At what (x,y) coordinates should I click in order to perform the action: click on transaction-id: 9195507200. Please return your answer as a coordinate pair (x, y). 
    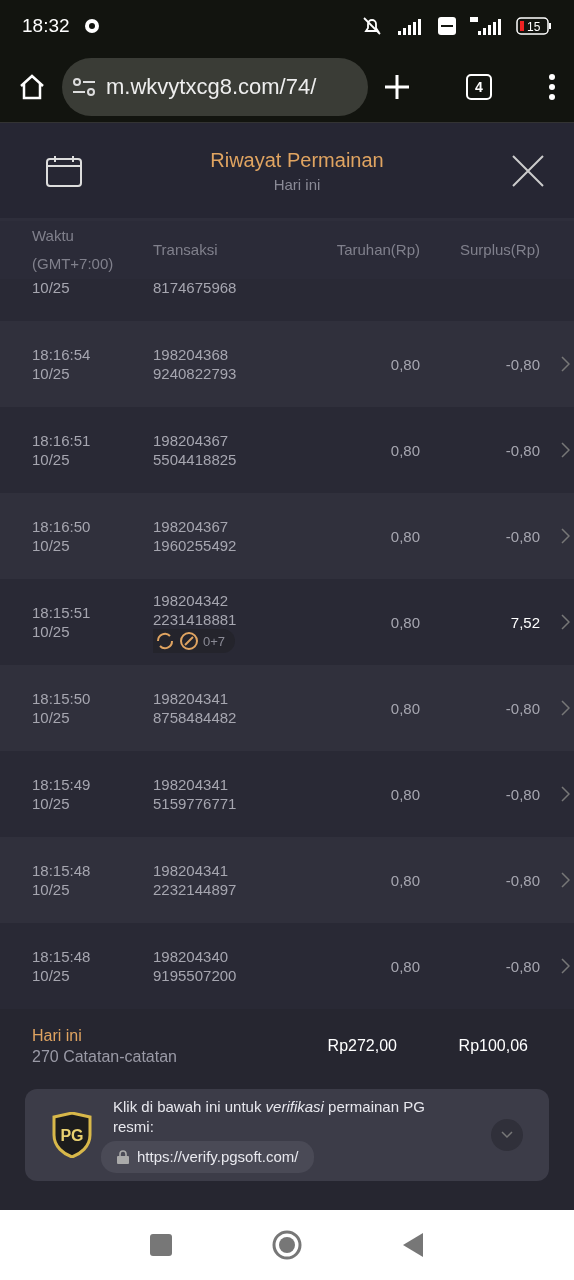
    Looking at the image, I should click on (195, 975).